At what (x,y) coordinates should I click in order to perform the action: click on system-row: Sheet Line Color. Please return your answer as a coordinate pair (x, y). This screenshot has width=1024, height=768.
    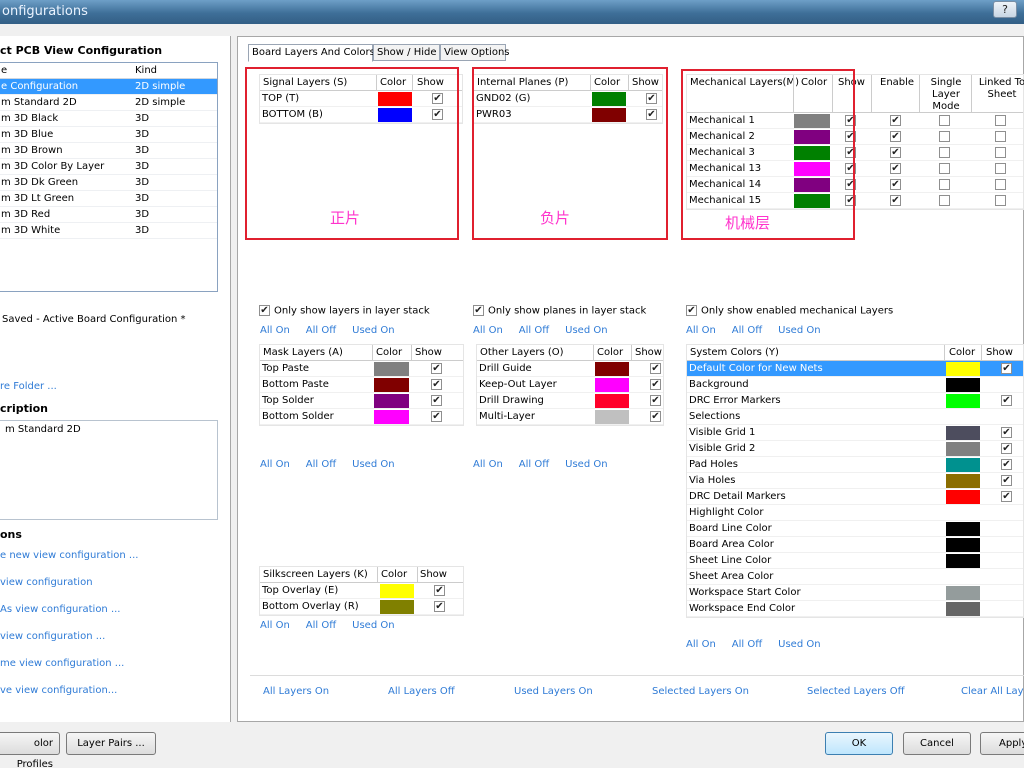
    Looking at the image, I should click on (855, 561).